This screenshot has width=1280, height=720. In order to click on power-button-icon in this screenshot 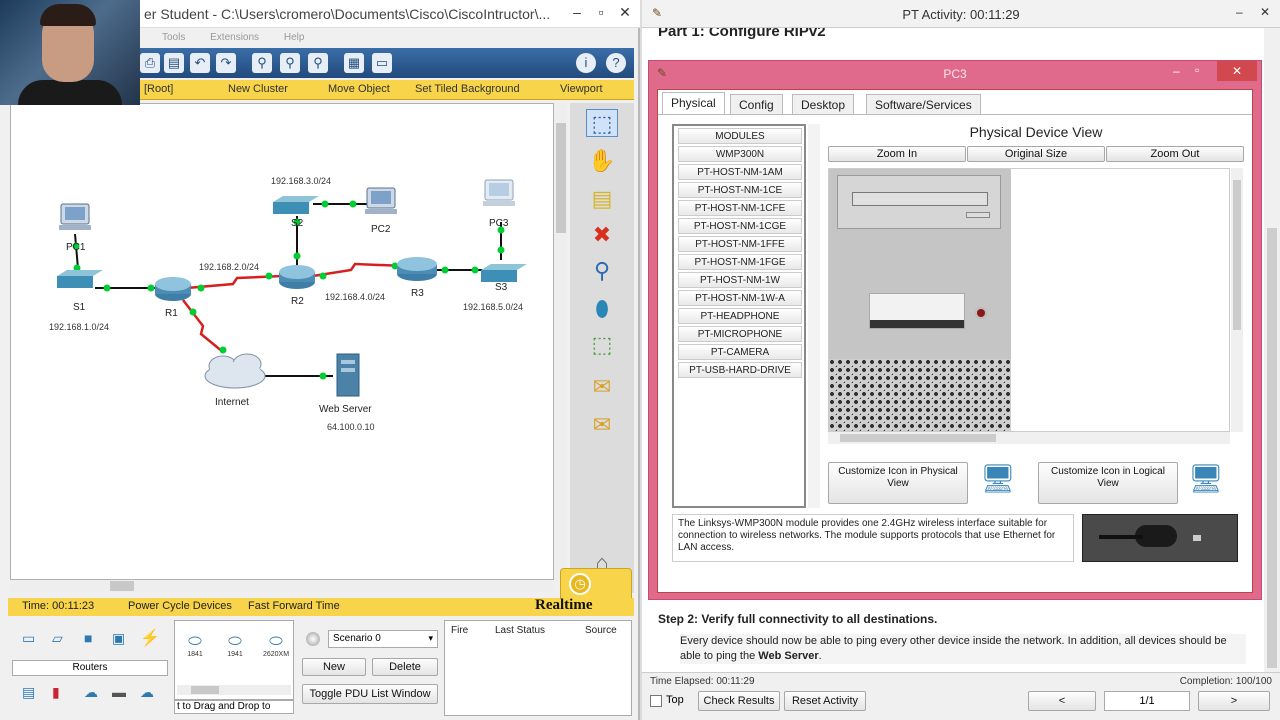, I will do `click(981, 313)`.